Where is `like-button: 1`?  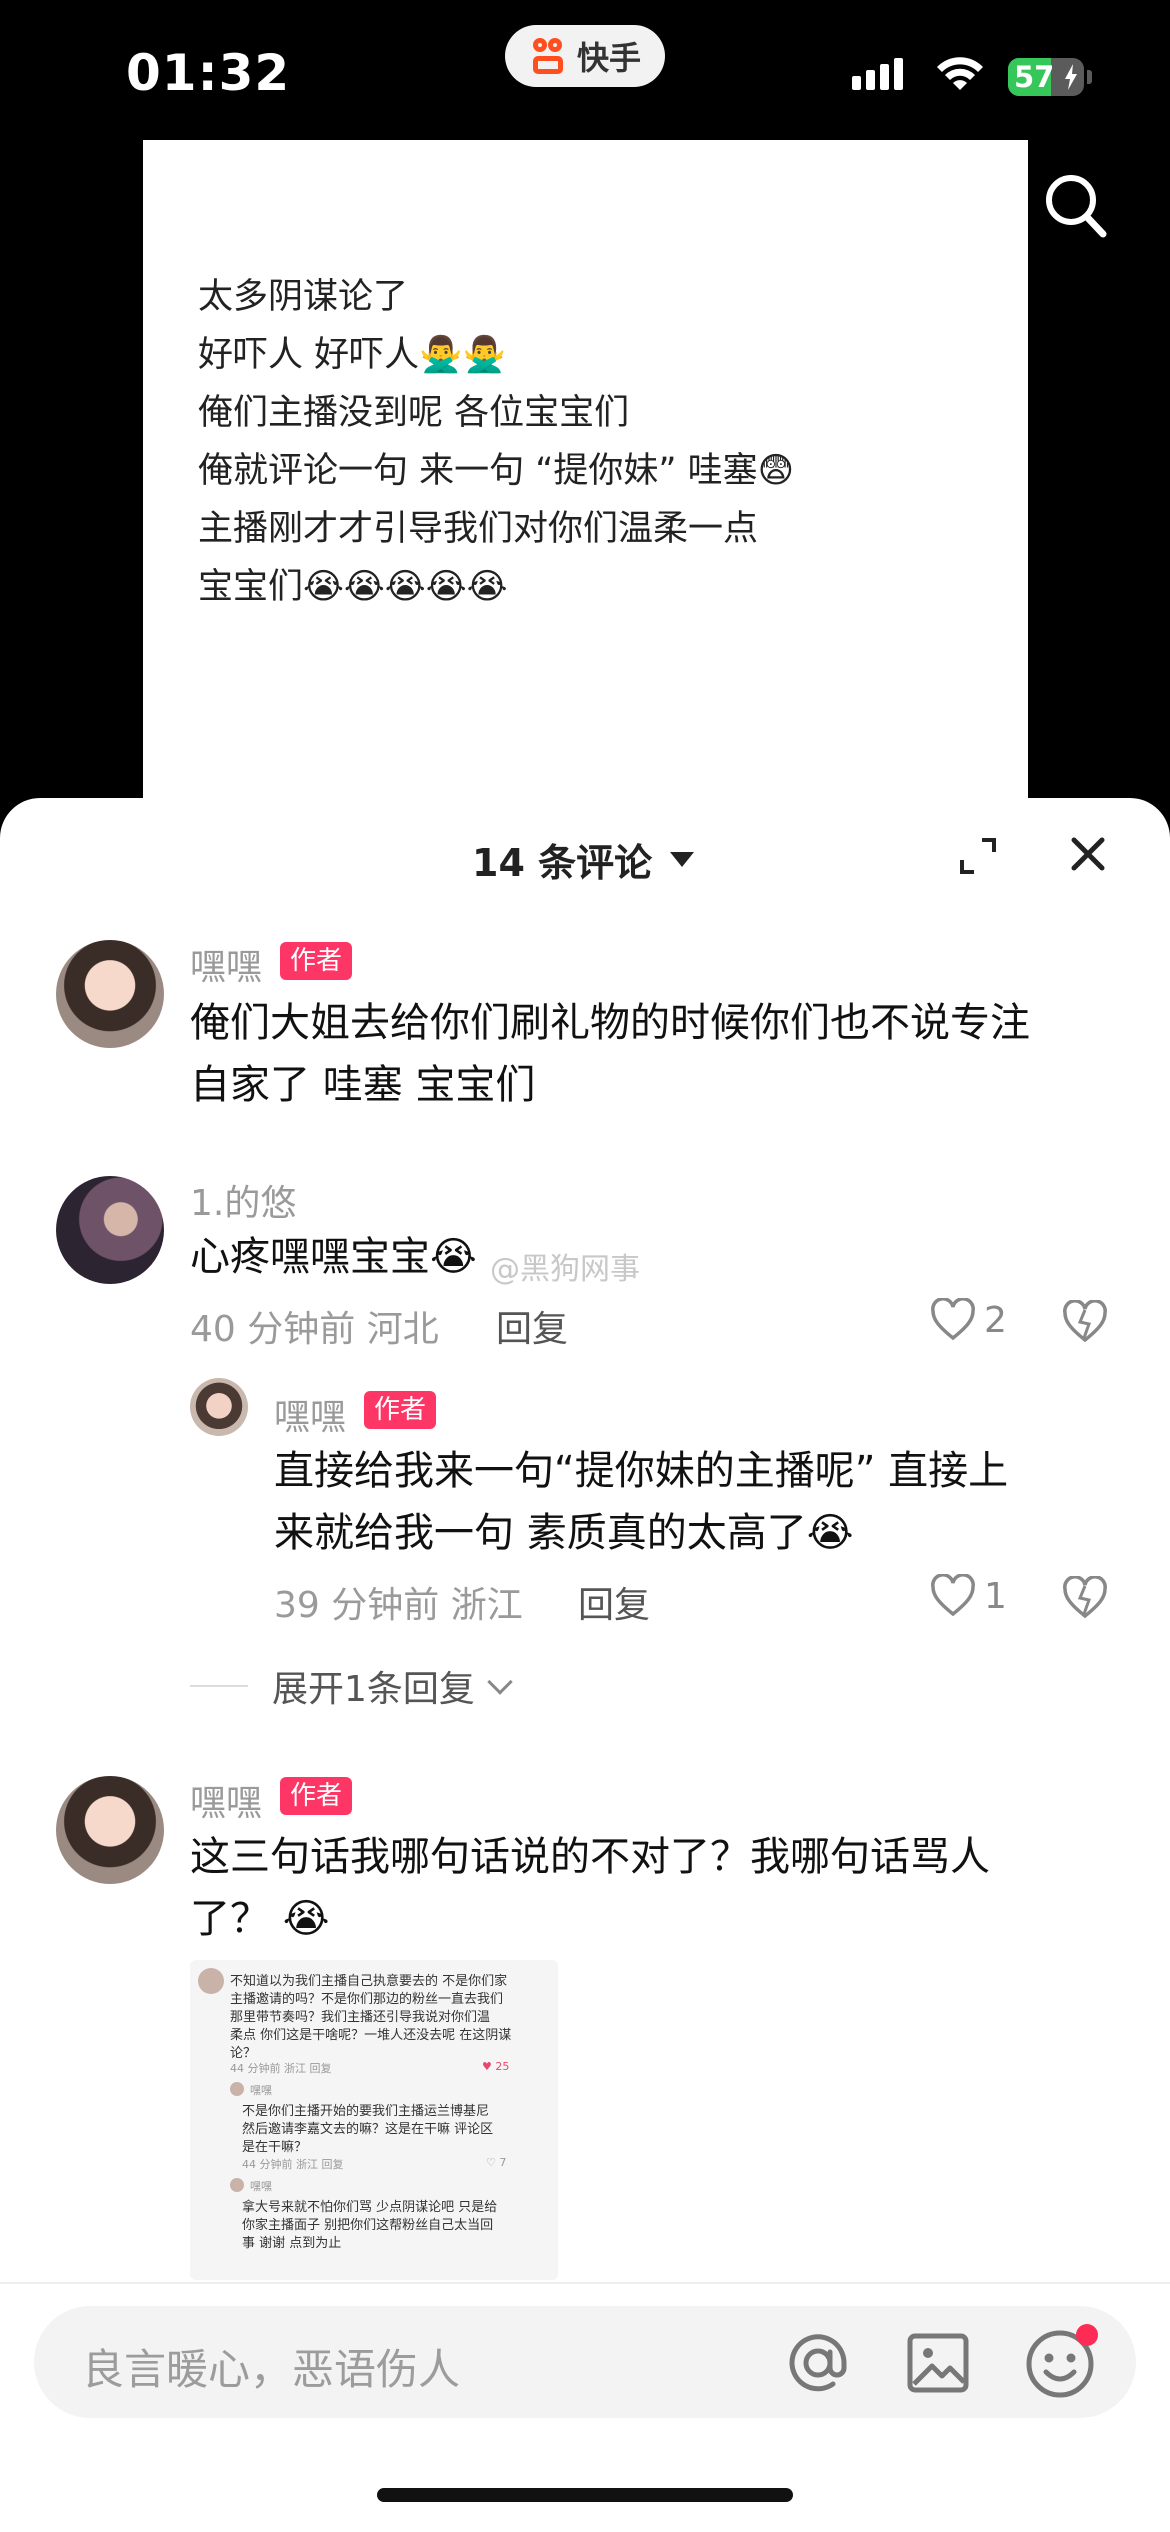
like-button: 1 is located at coordinates (968, 1596).